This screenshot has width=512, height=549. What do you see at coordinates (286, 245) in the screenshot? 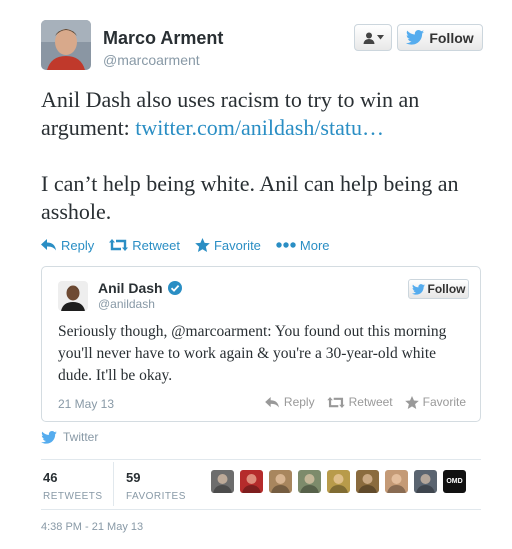
I see `more-icon` at bounding box center [286, 245].